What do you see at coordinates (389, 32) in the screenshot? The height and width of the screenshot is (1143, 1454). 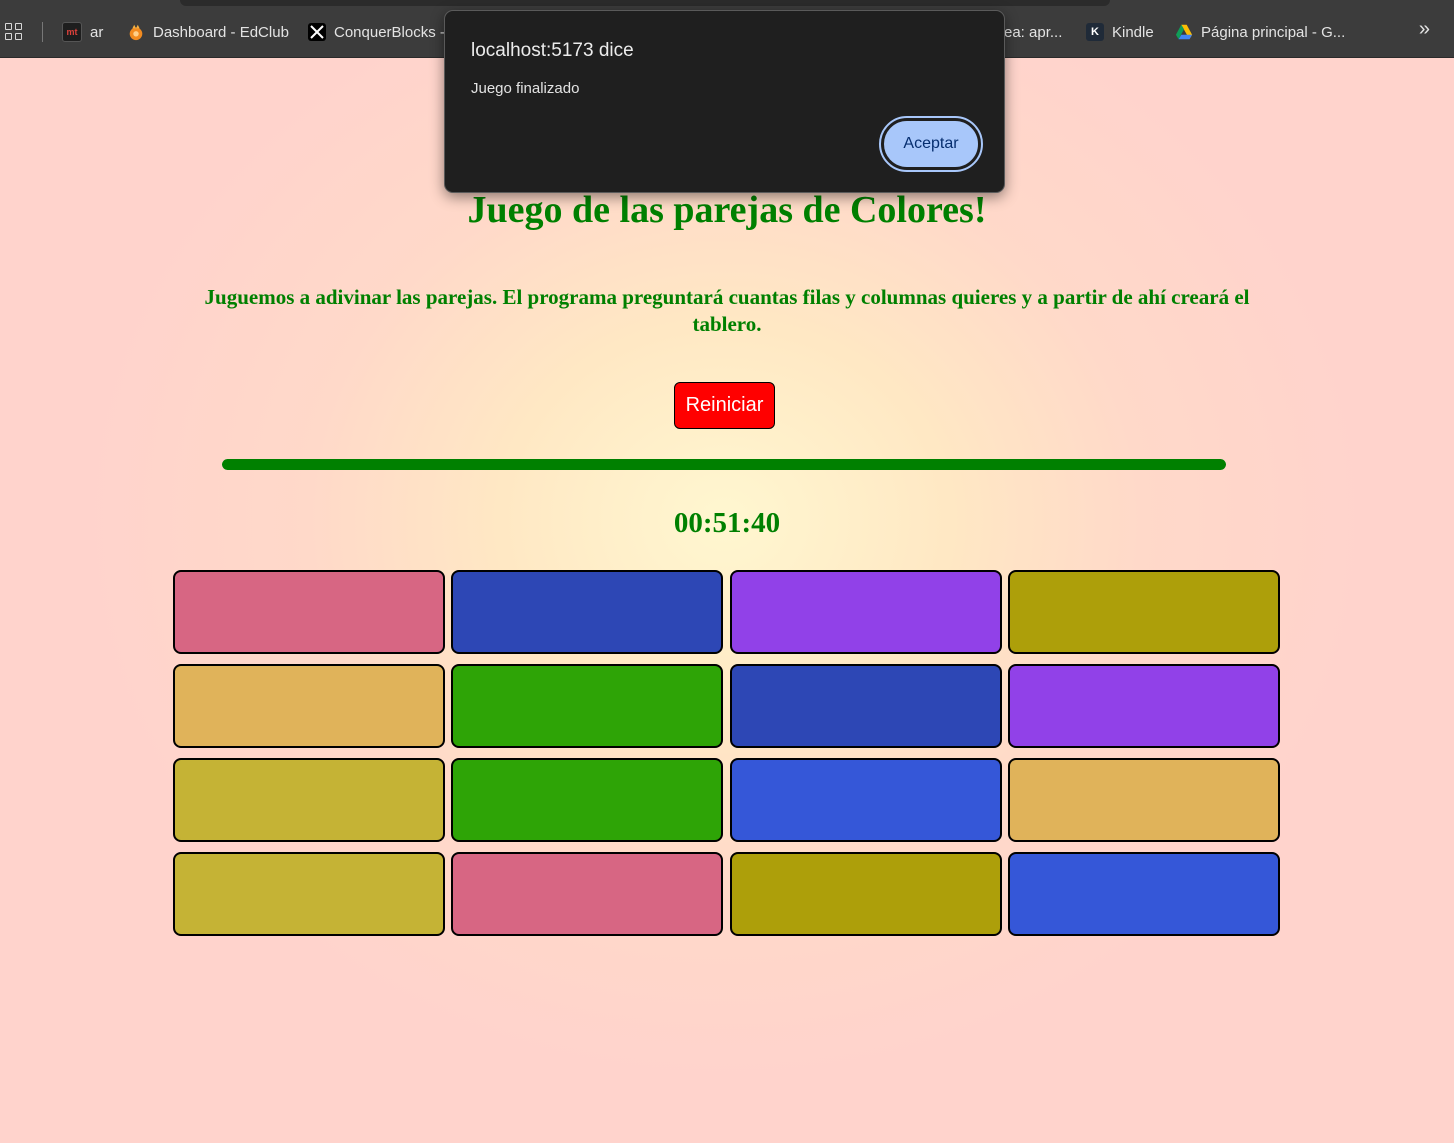 I see `bookmark-label: ConquerBlocks -` at bounding box center [389, 32].